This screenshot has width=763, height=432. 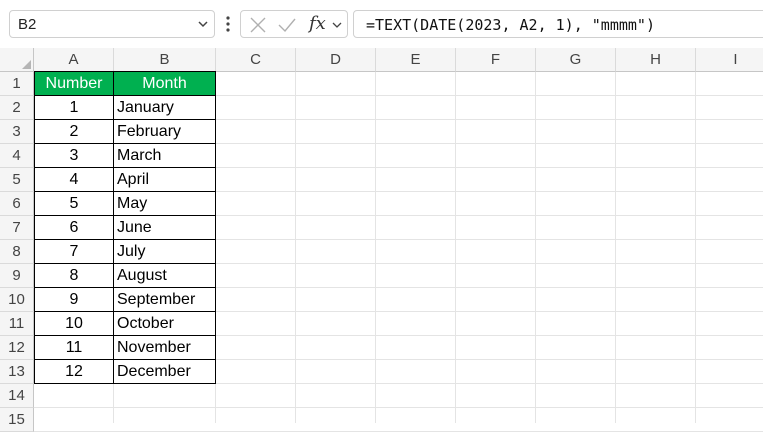 I want to click on number-cell: 1, so click(x=74, y=107).